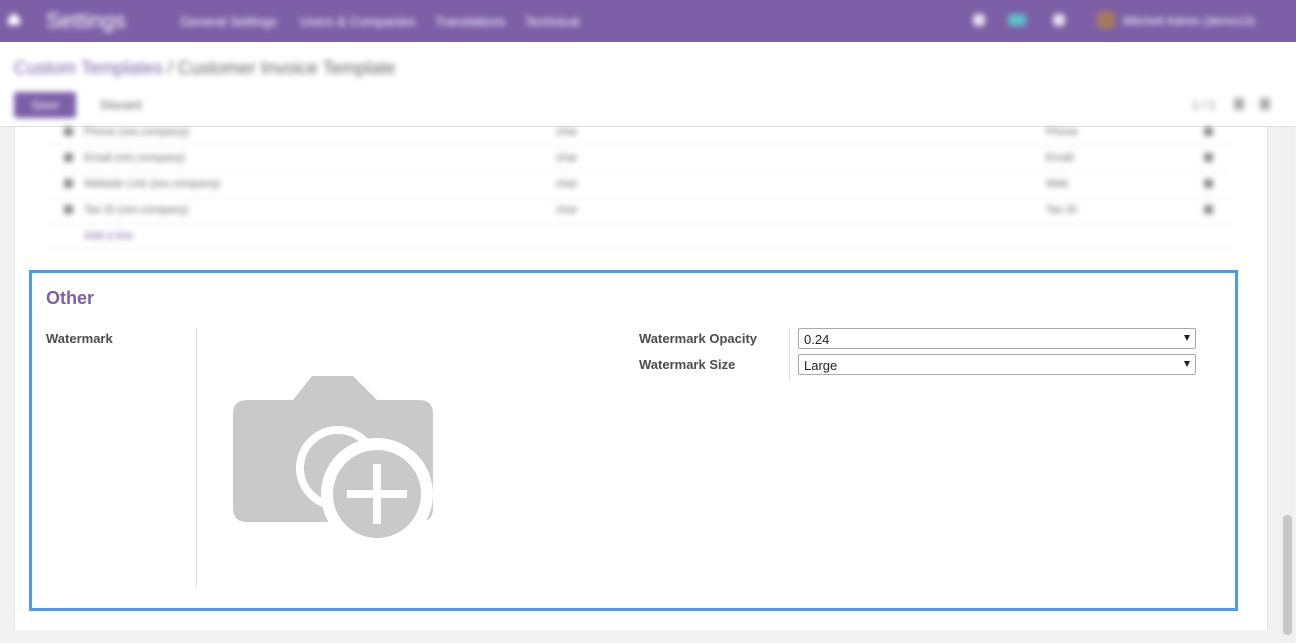  I want to click on watermark-size-value: Large, so click(821, 365).